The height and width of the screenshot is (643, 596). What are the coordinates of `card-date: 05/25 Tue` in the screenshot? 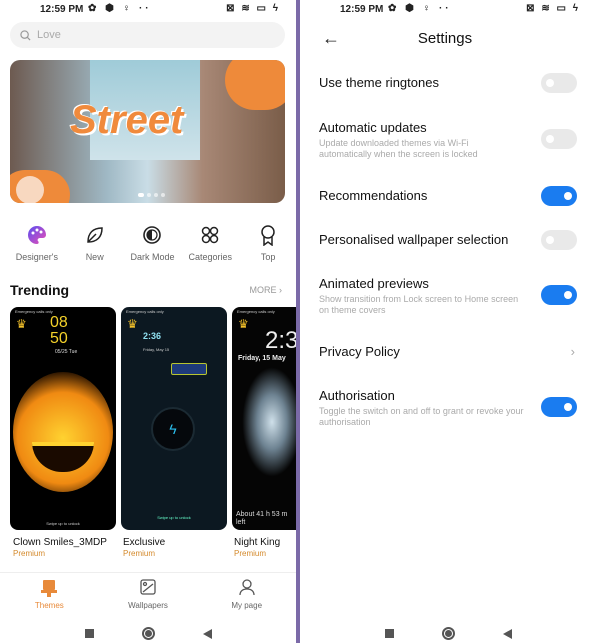 It's located at (66, 352).